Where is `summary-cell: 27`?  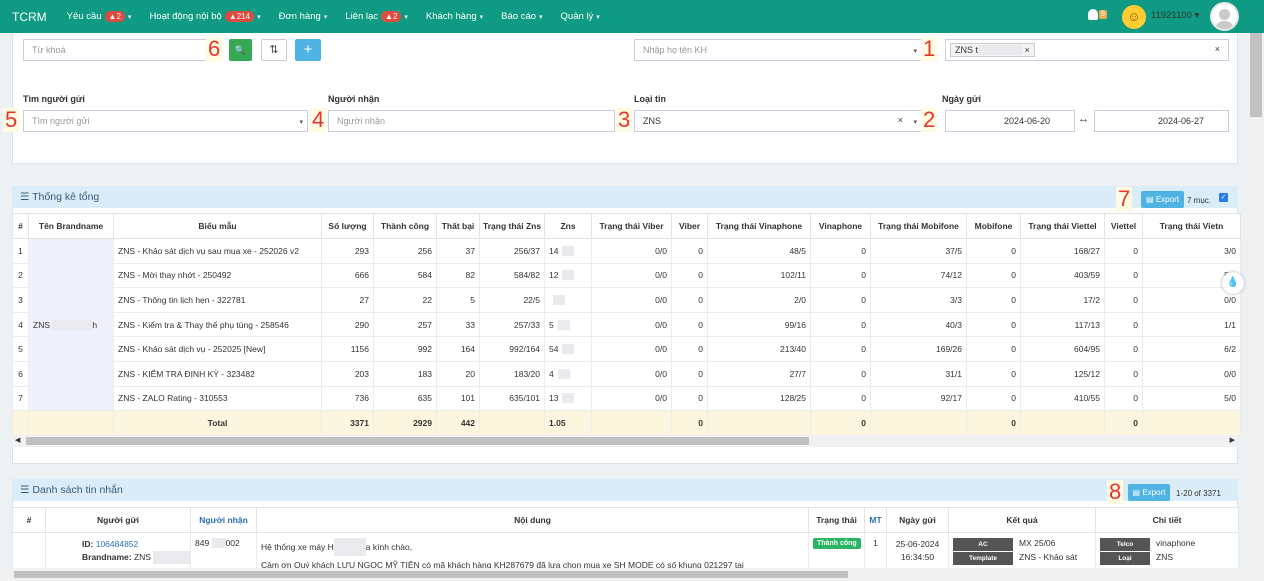
summary-cell: 27 is located at coordinates (347, 300).